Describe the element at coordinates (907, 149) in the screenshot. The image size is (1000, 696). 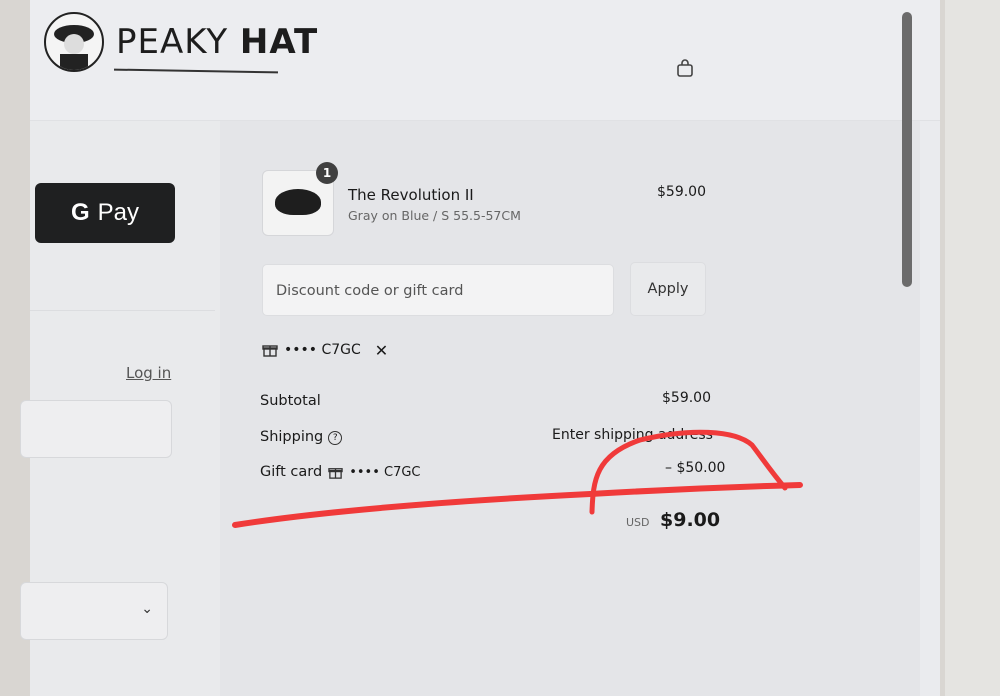
I see `scrollbar-thumb` at that location.